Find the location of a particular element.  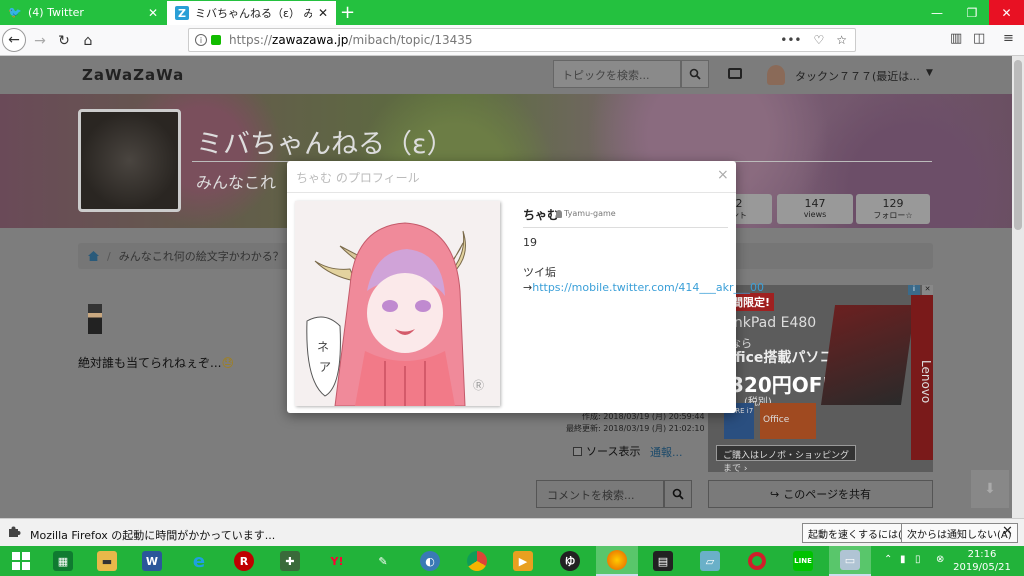

profile-bio-age: 19 is located at coordinates (530, 242).